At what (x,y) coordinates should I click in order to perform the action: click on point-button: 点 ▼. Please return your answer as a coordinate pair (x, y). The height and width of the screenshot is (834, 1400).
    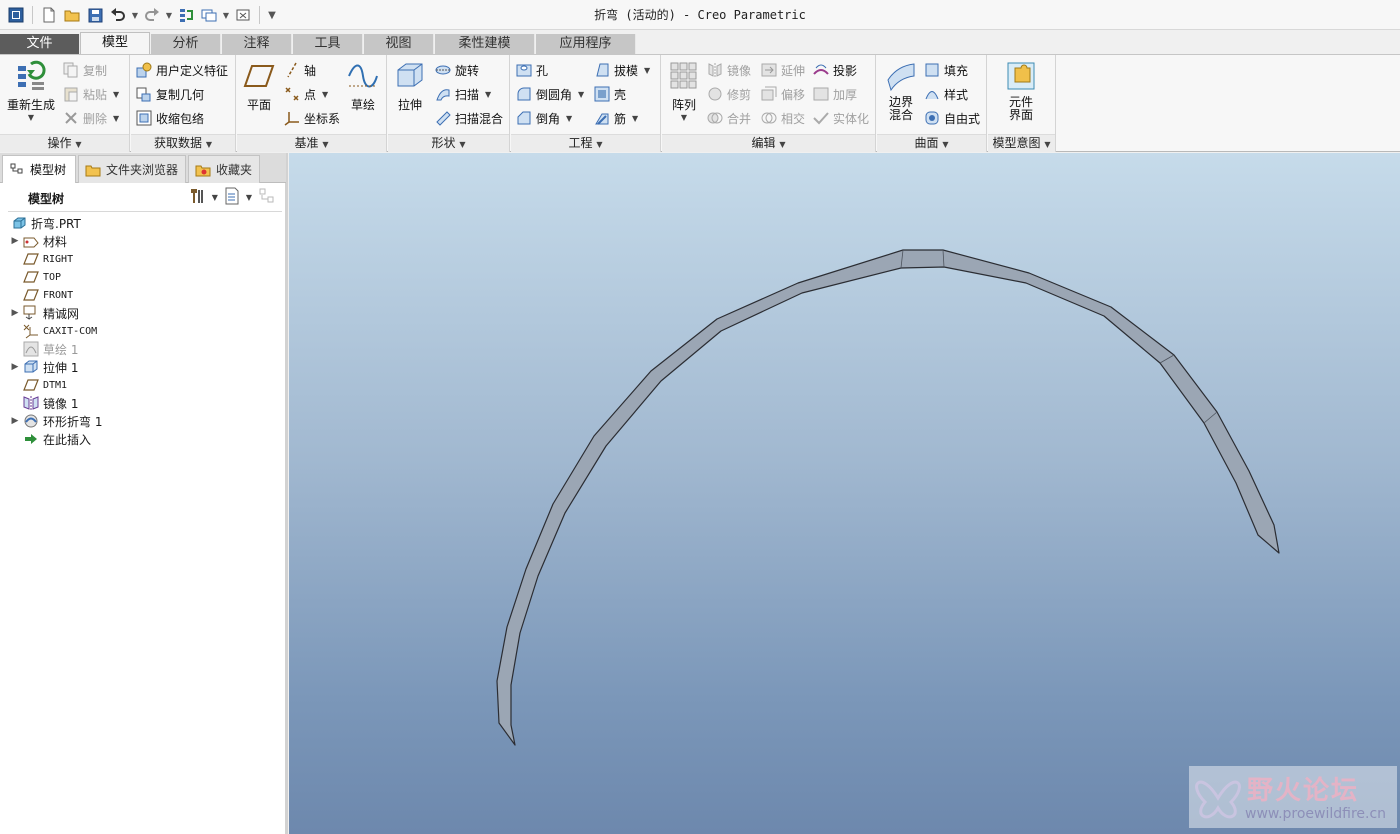
    Looking at the image, I should click on (305, 94).